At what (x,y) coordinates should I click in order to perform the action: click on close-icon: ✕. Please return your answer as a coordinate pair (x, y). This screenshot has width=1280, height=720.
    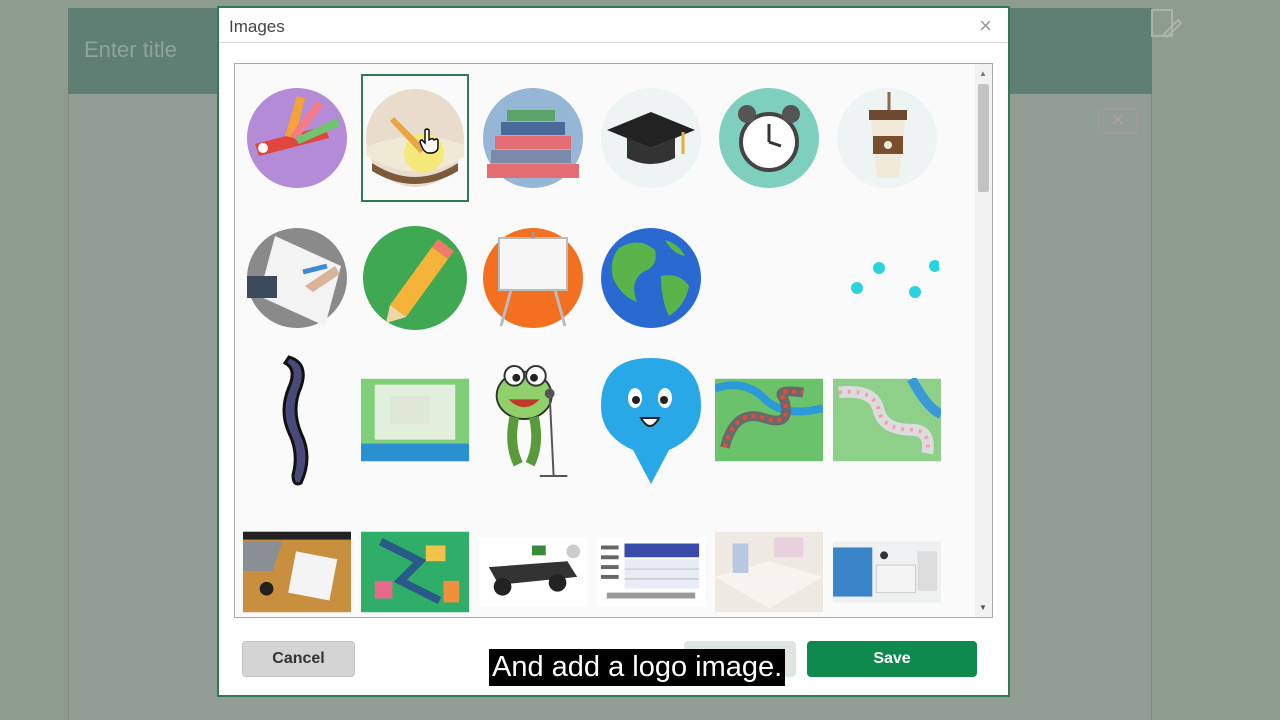
    Looking at the image, I should click on (1118, 121).